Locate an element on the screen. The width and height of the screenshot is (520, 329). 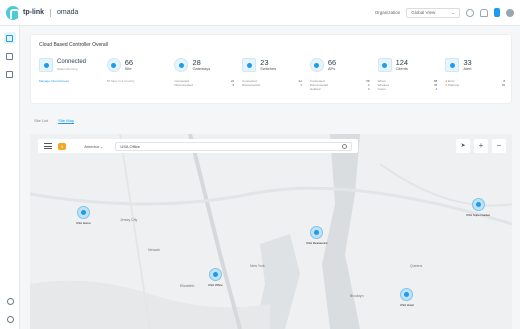
guest-label: Guest is located at coordinates (381, 89).